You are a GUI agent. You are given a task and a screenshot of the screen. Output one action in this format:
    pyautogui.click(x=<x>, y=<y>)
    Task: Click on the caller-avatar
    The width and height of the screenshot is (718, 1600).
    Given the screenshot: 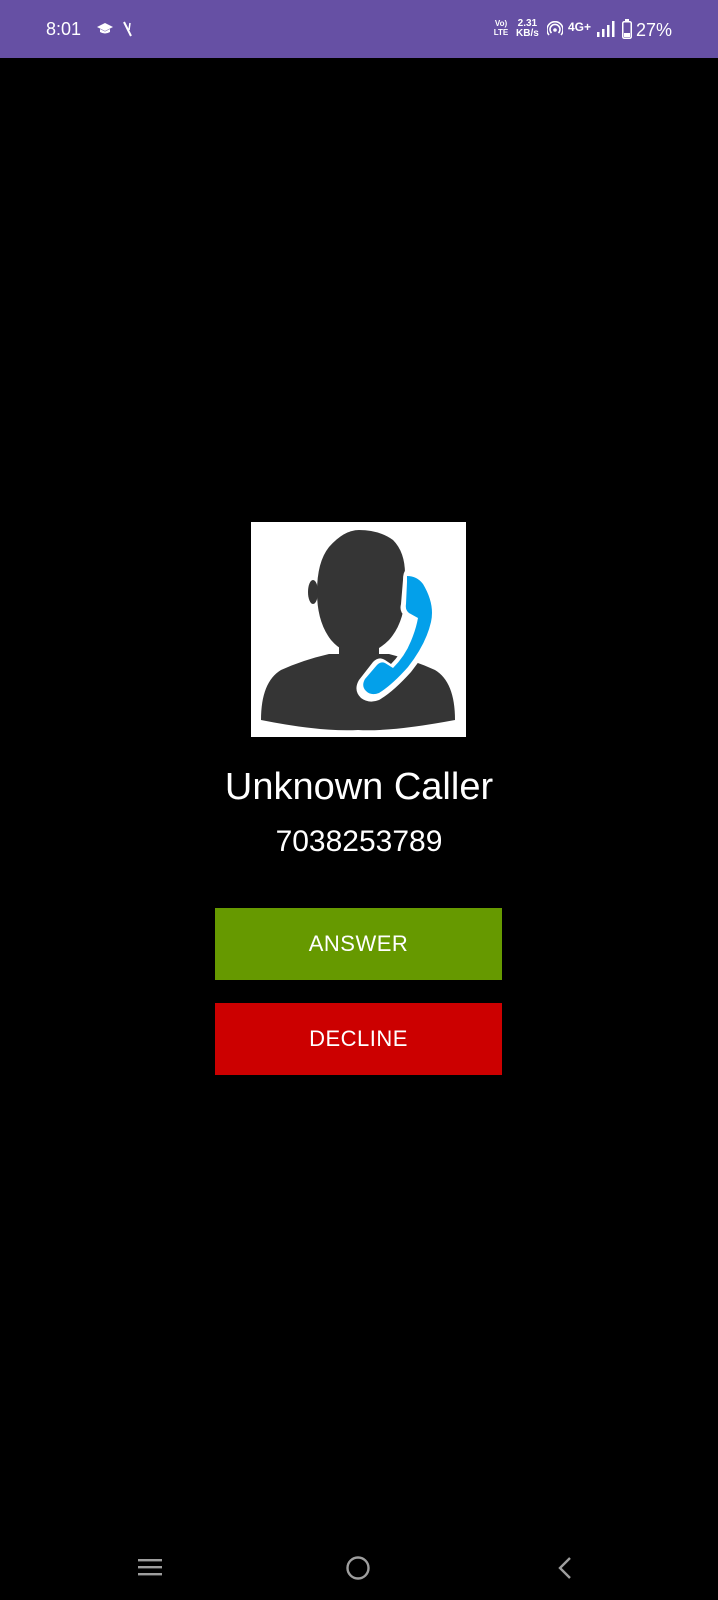 What is the action you would take?
    pyautogui.click(x=358, y=629)
    